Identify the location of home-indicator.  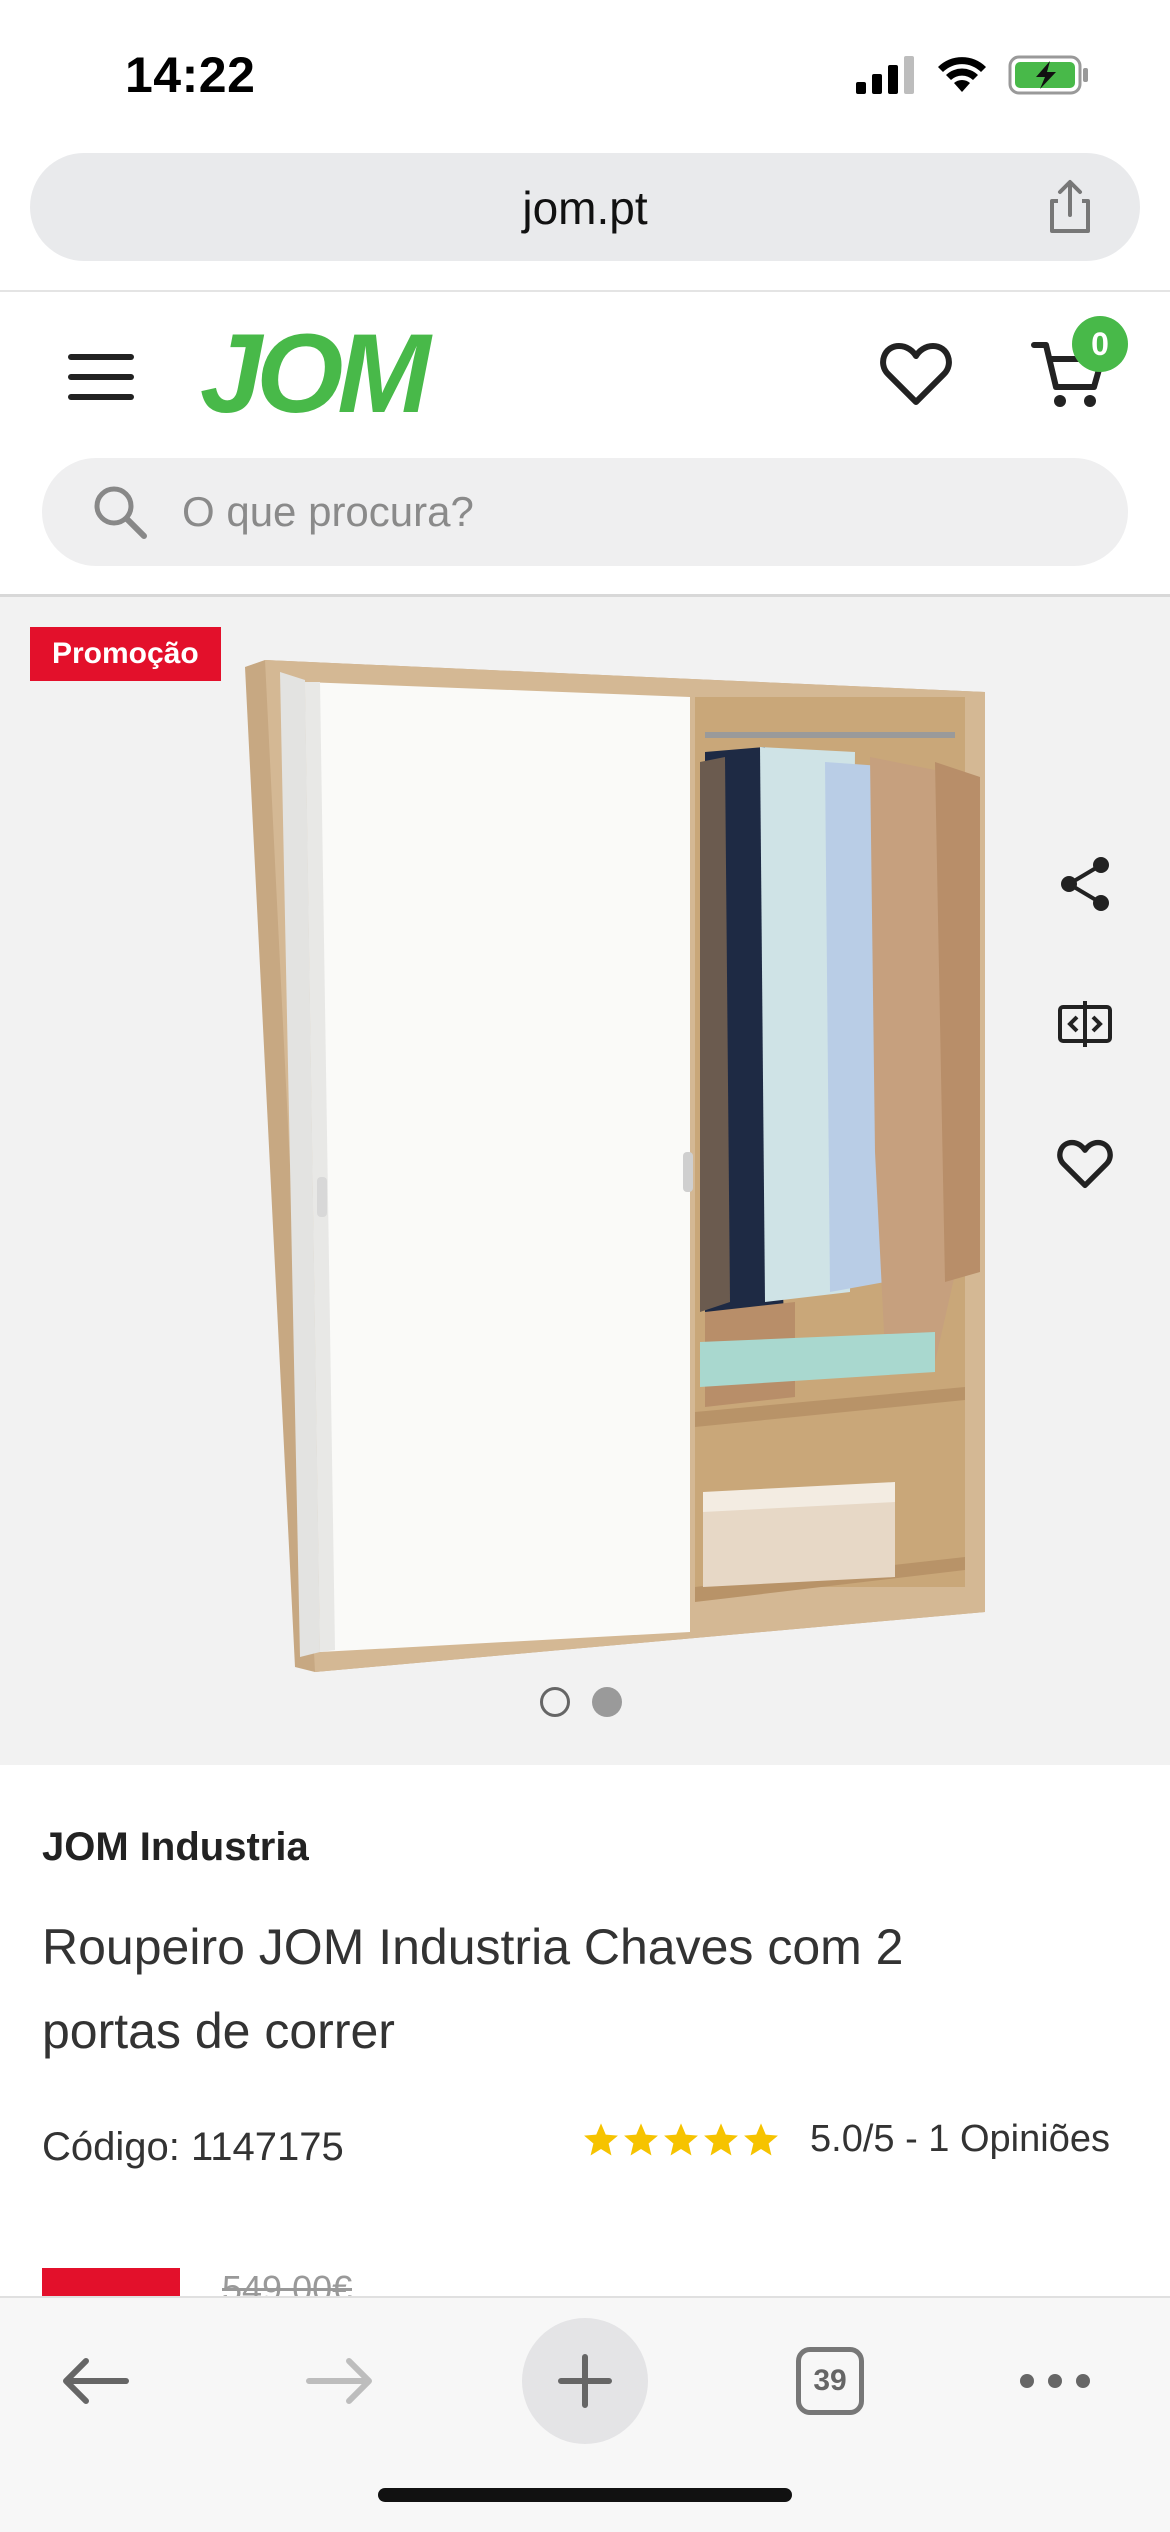
(585, 2495).